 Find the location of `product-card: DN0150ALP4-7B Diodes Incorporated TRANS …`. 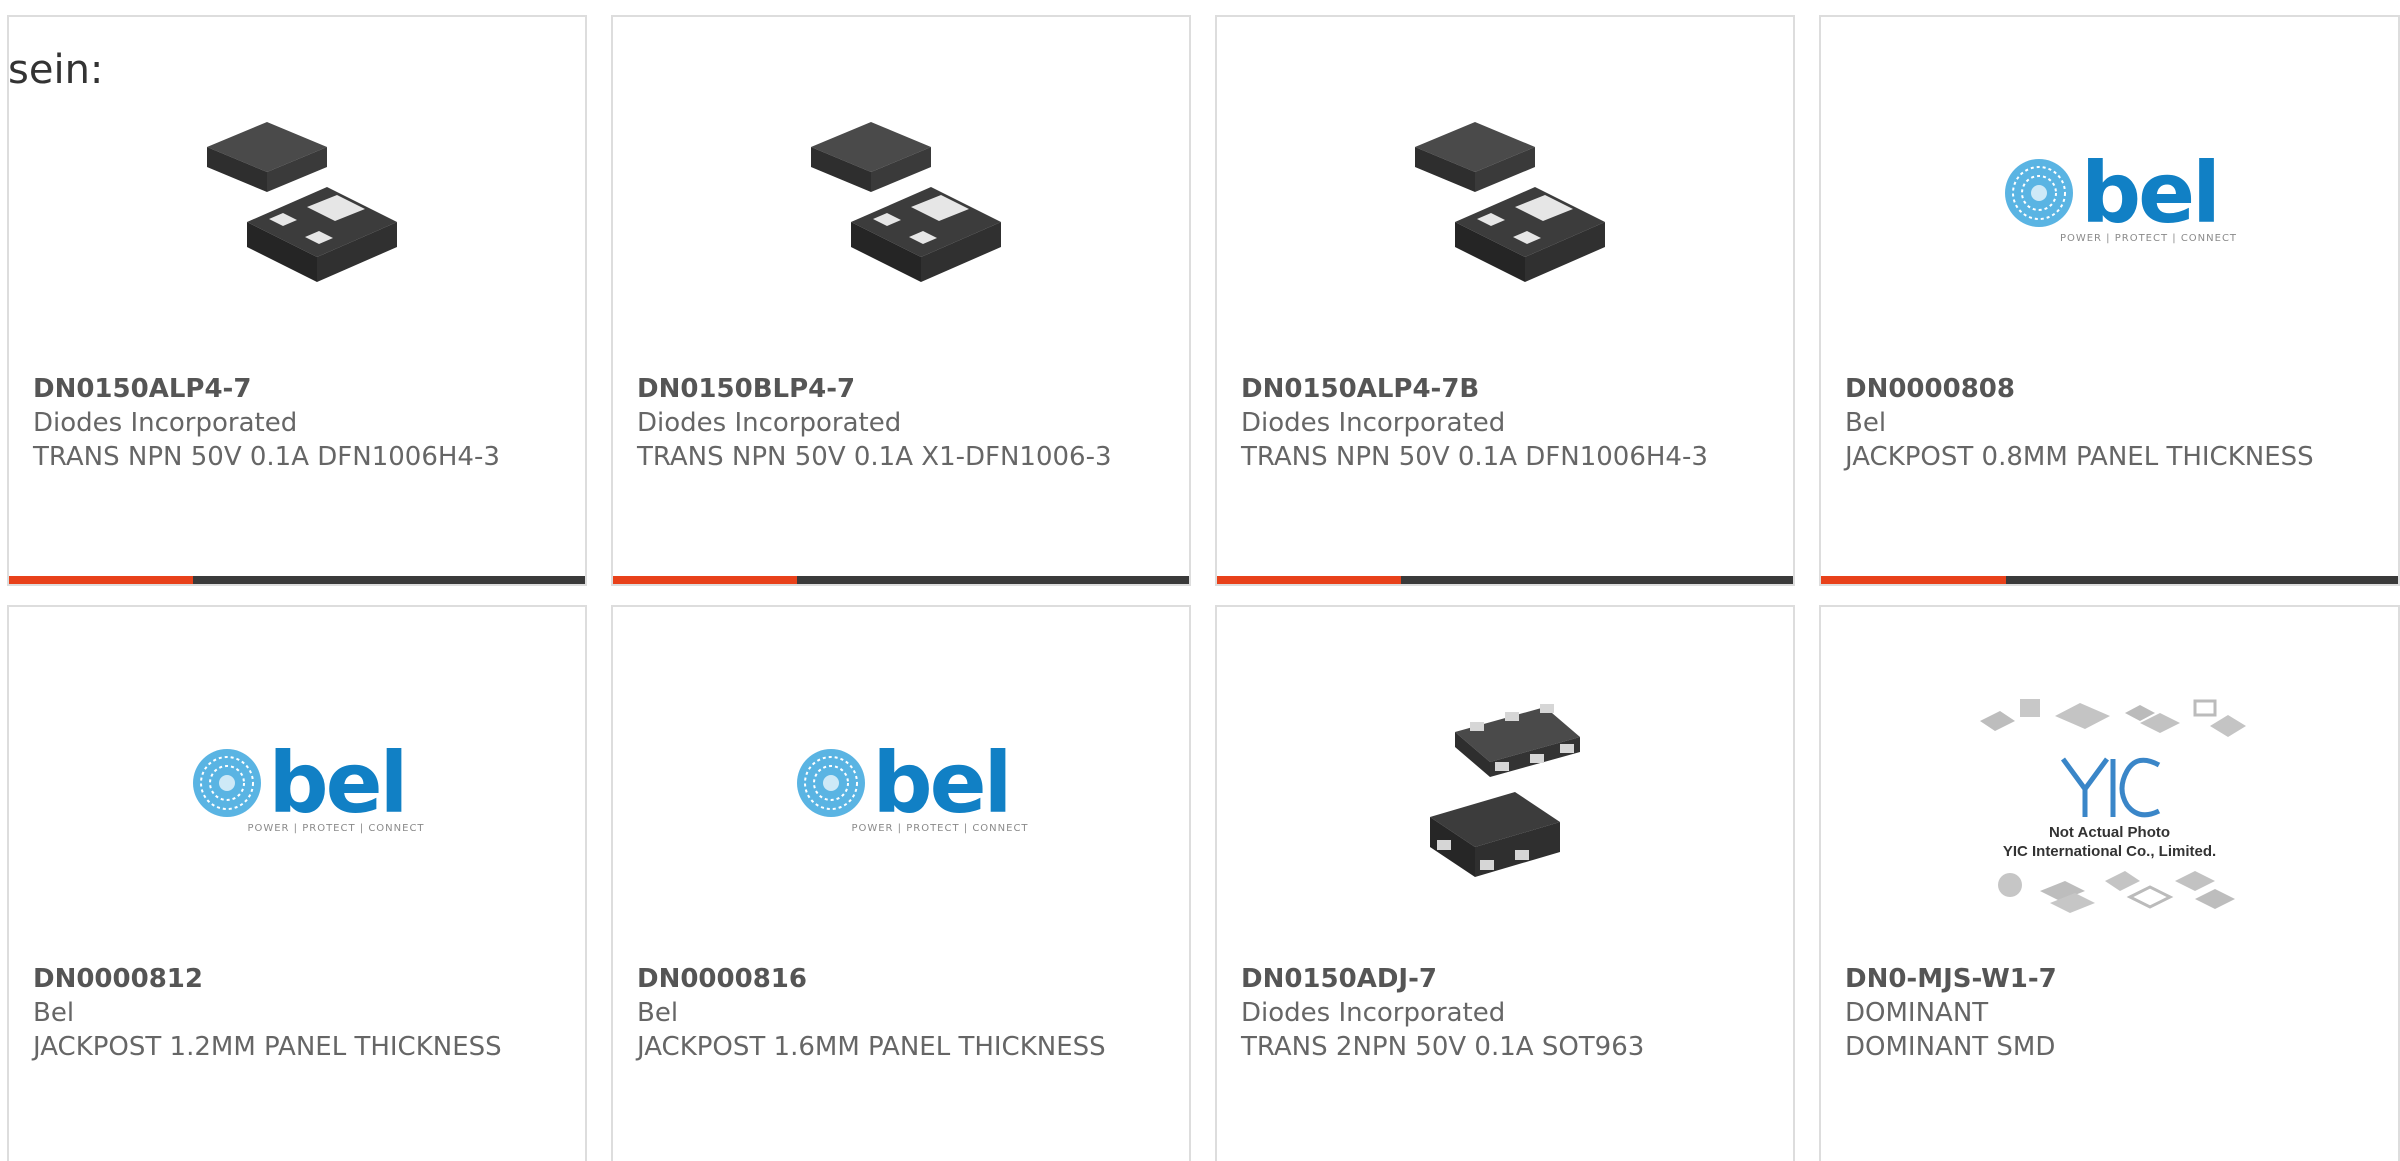

product-card: DN0150ALP4-7B Diodes Incorporated TRANS … is located at coordinates (1505, 300).